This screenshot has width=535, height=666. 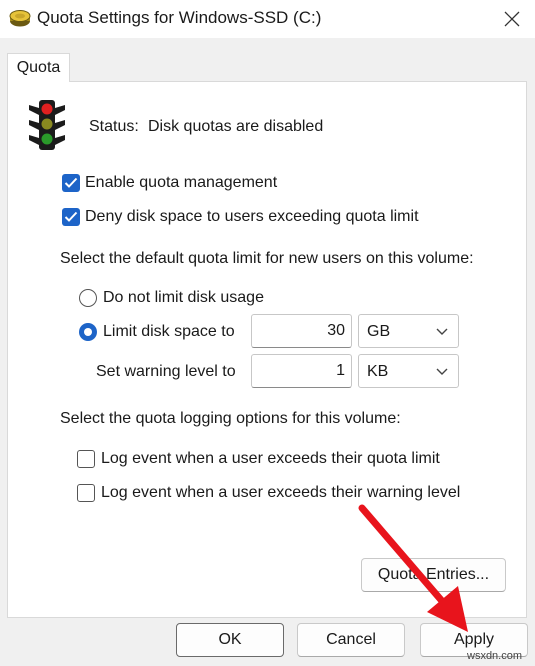 I want to click on log-warning-checkbox, so click(x=86, y=493).